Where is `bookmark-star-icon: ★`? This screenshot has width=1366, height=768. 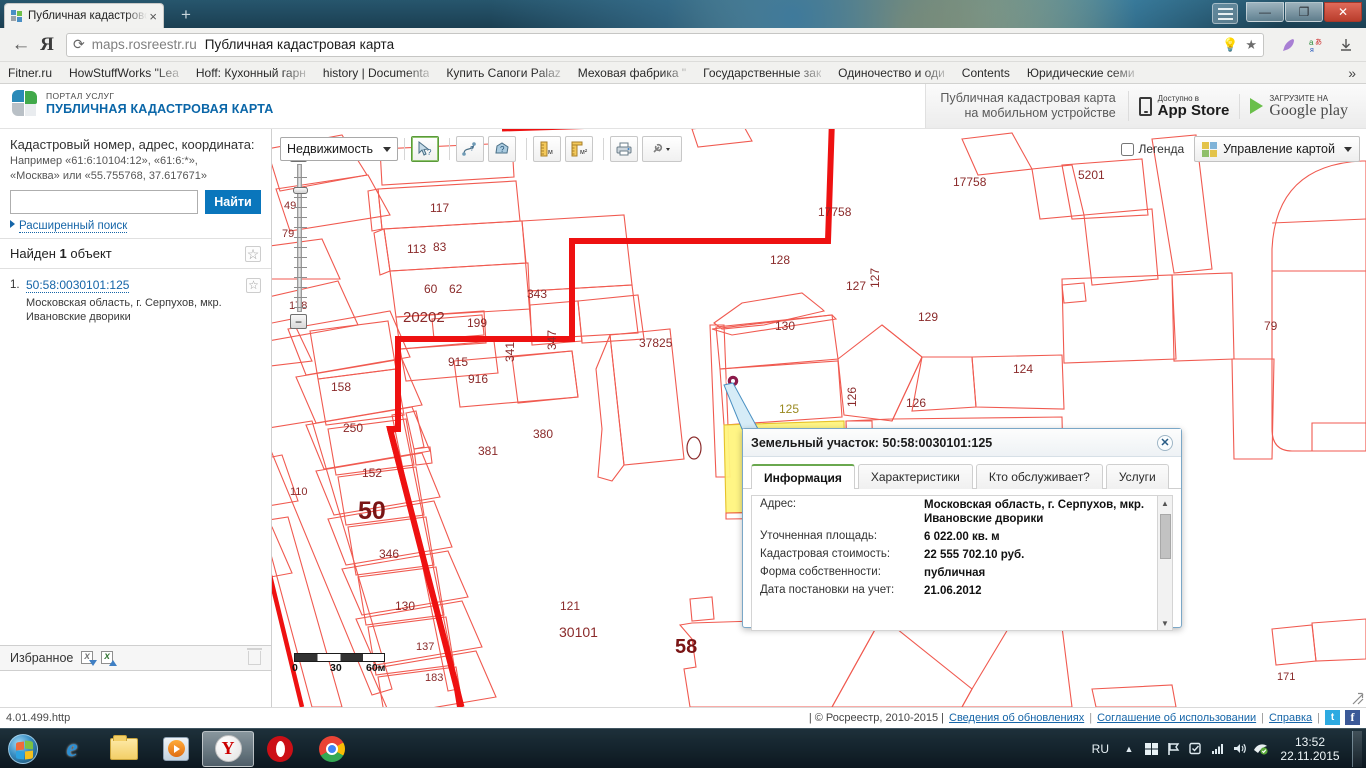 bookmark-star-icon: ★ is located at coordinates (1251, 45).